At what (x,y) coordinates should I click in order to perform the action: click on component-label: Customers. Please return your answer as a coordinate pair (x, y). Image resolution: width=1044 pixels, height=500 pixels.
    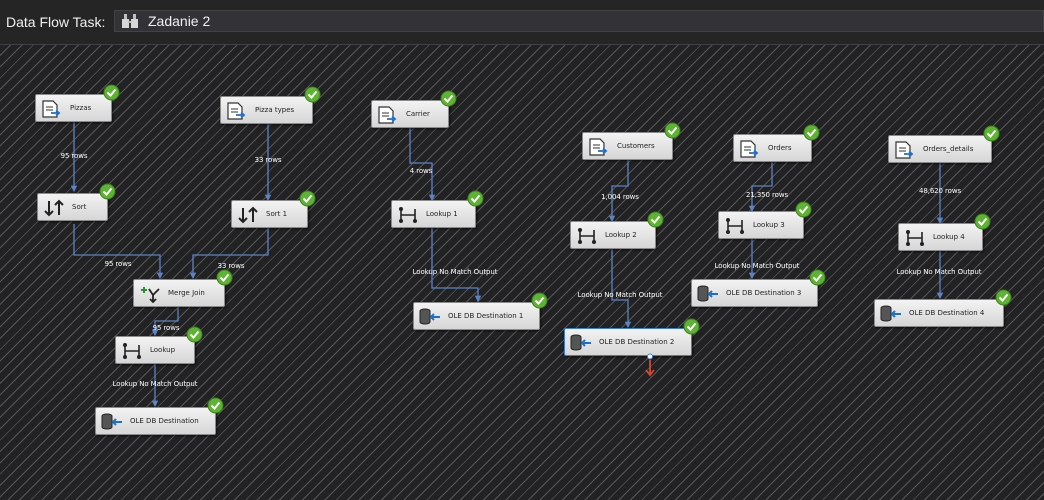
    Looking at the image, I should click on (636, 146).